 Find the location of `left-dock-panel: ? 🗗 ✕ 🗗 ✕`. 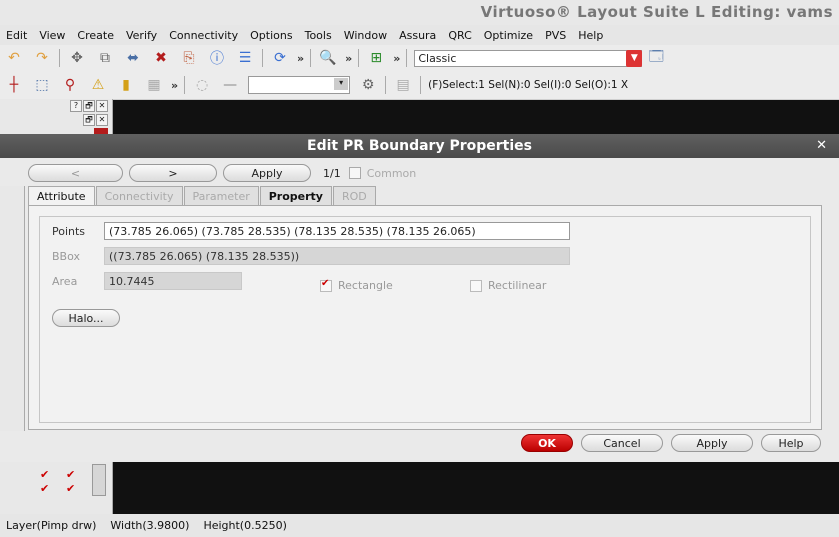

left-dock-panel: ? 🗗 ✕ 🗗 ✕ is located at coordinates (56, 116).